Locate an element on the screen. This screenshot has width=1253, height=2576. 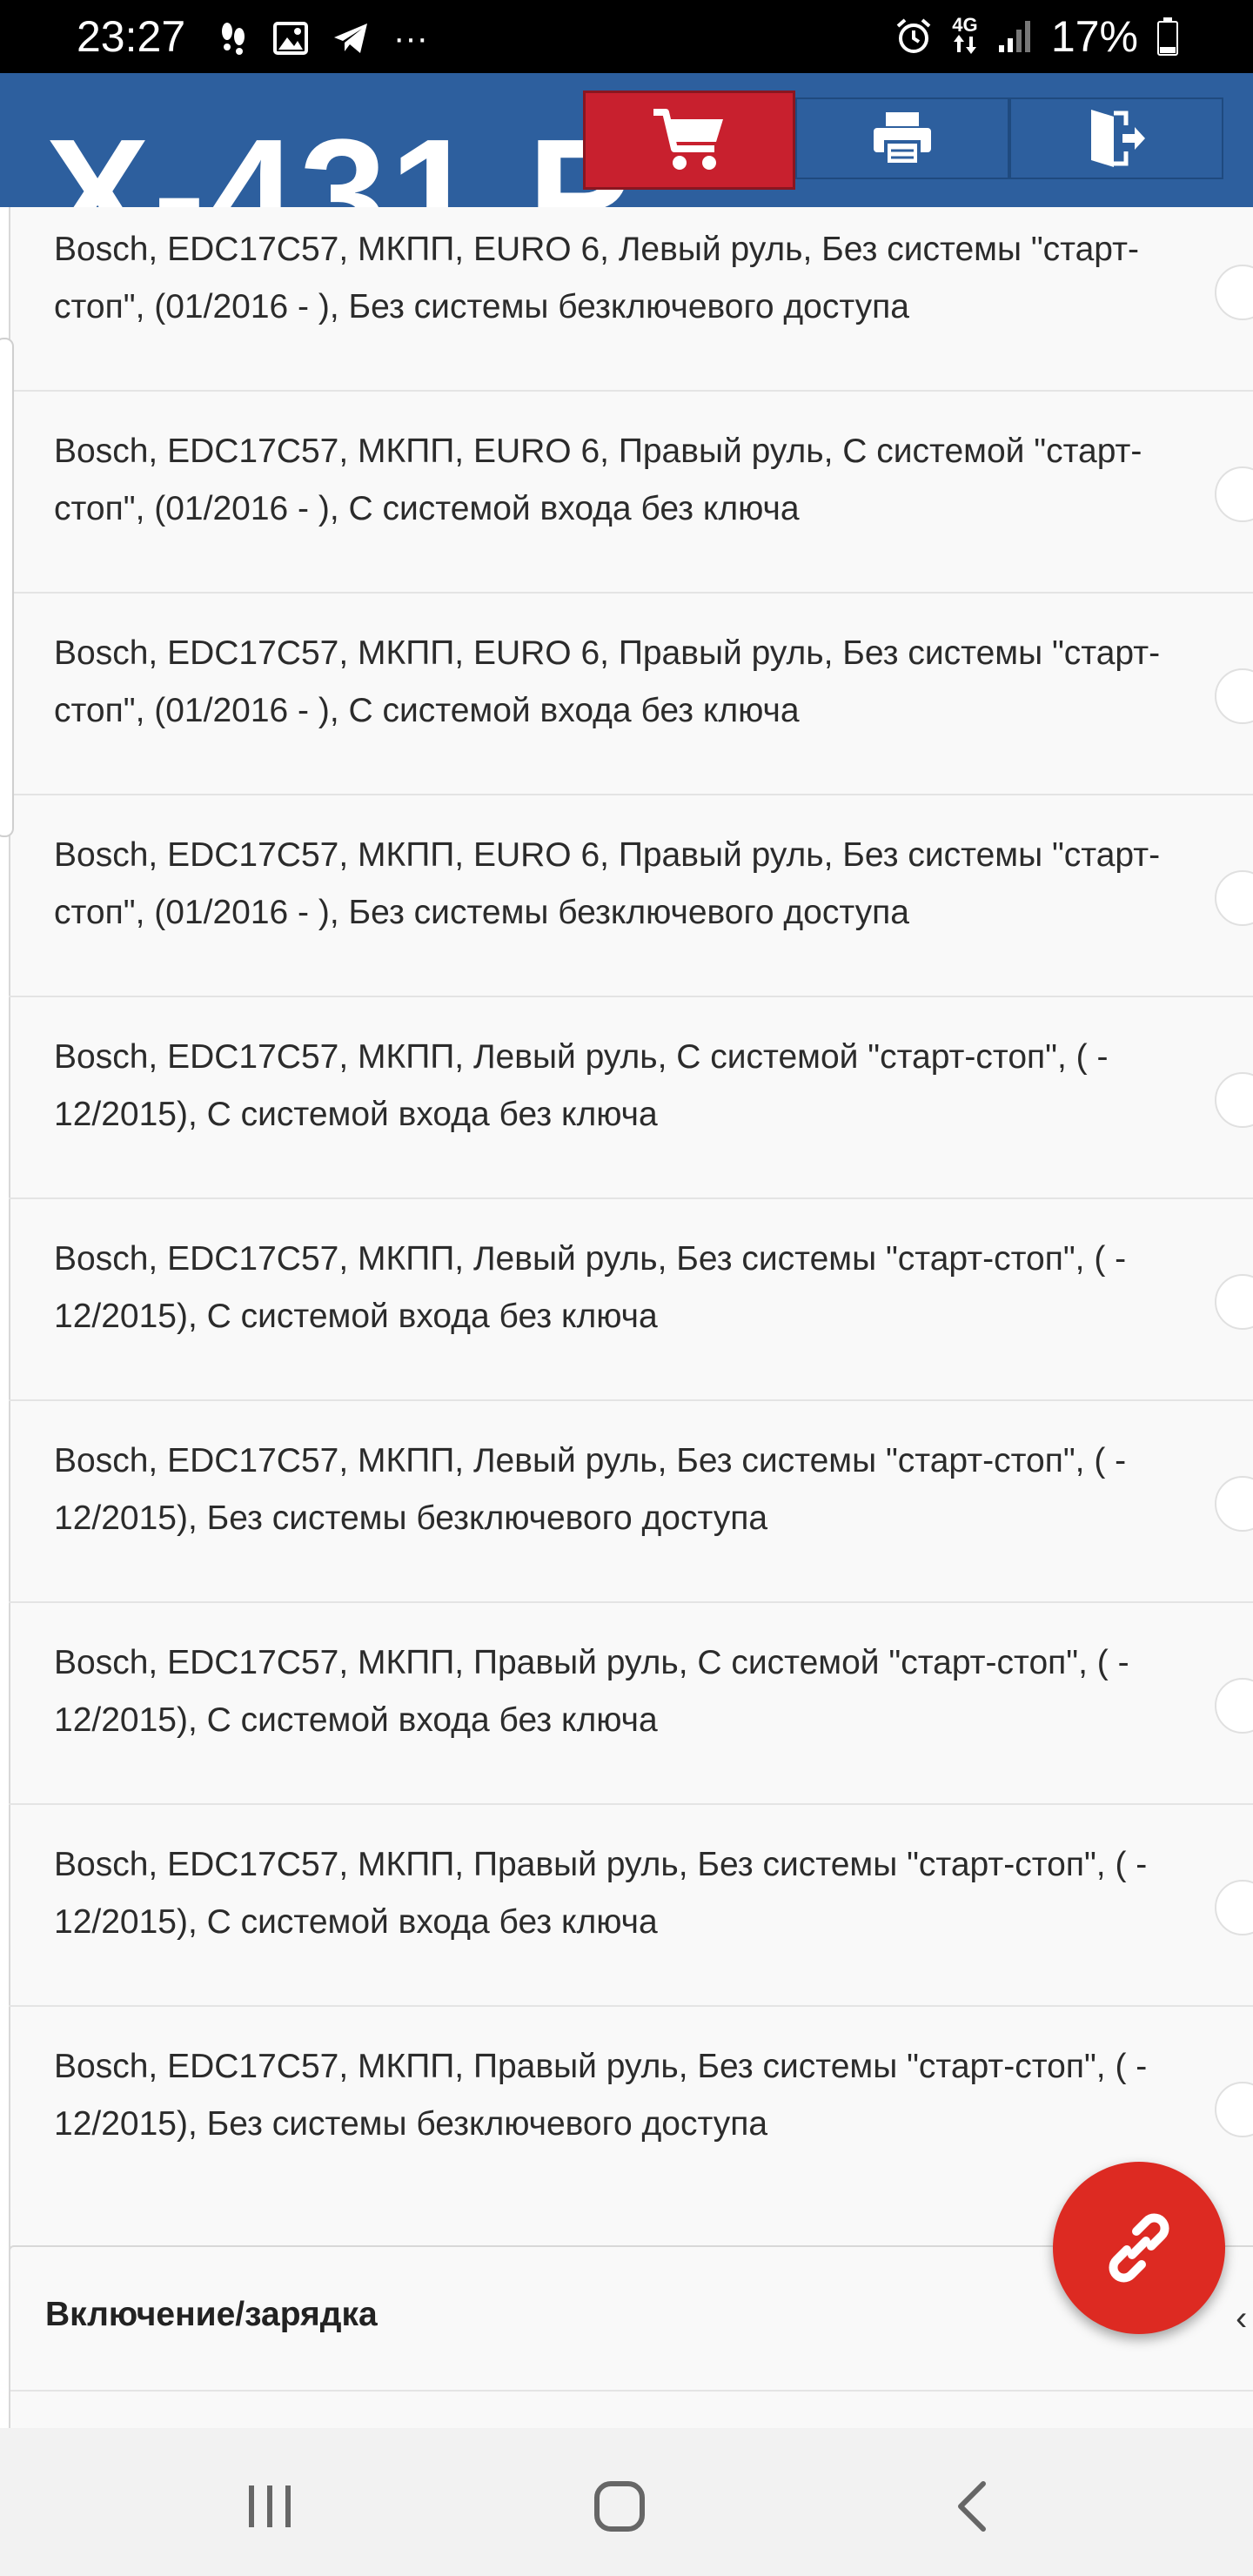
exit-button is located at coordinates (1116, 138).